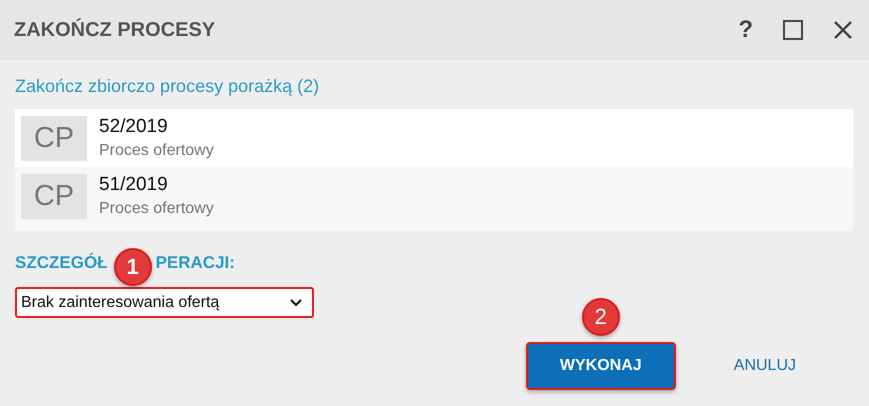 Image resolution: width=869 pixels, height=406 pixels. Describe the element at coordinates (765, 366) in the screenshot. I see `cancel-button: ANULUJ` at that location.